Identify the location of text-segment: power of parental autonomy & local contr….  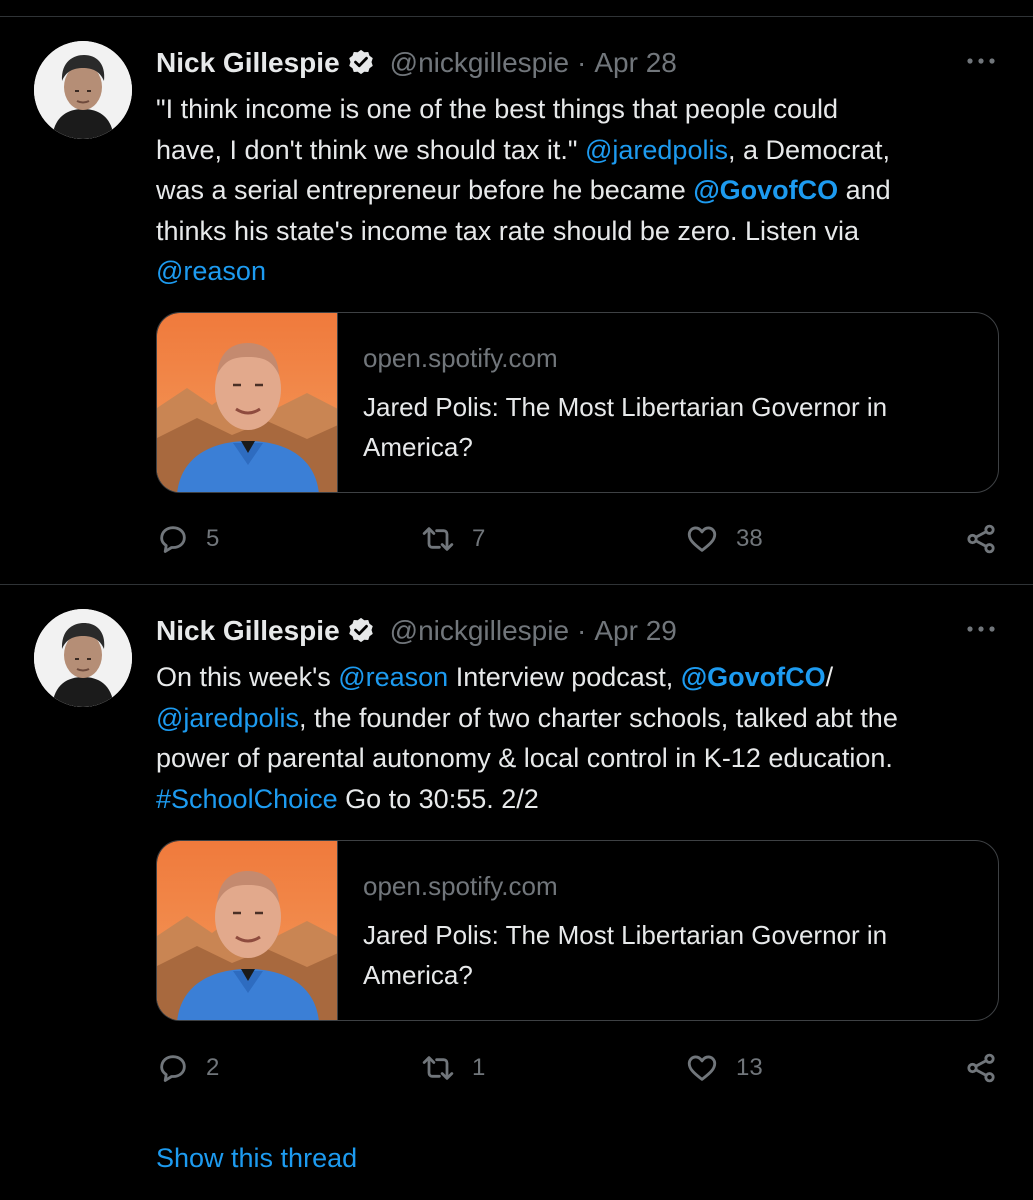
(524, 758).